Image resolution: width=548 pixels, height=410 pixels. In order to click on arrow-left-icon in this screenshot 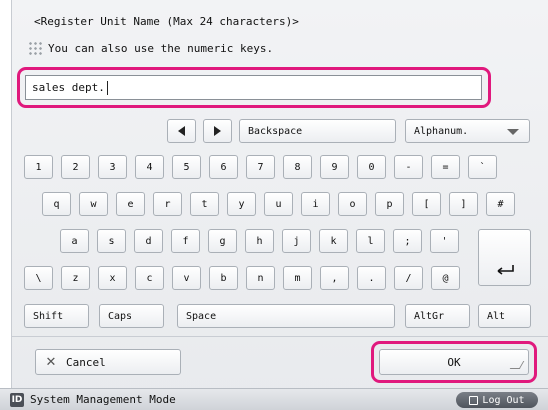, I will do `click(181, 131)`.